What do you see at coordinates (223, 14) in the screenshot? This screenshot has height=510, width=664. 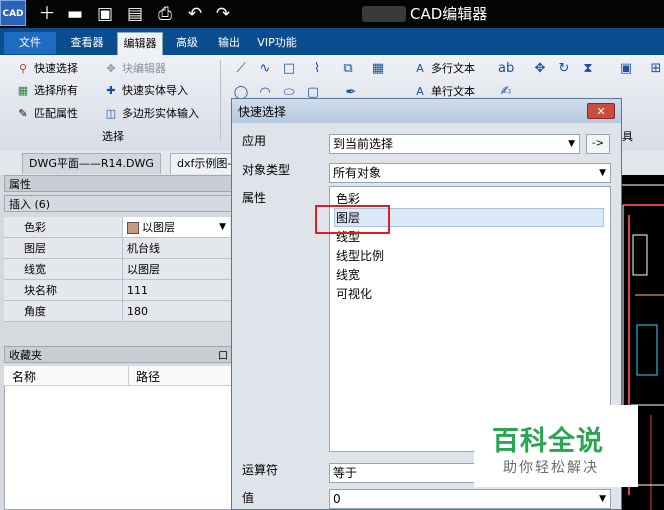 I see `redo-icon: ↷` at bounding box center [223, 14].